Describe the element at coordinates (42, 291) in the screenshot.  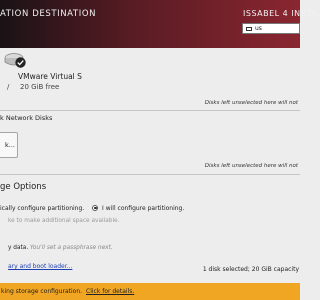
I see `warning-text: king storage configuration.` at that location.